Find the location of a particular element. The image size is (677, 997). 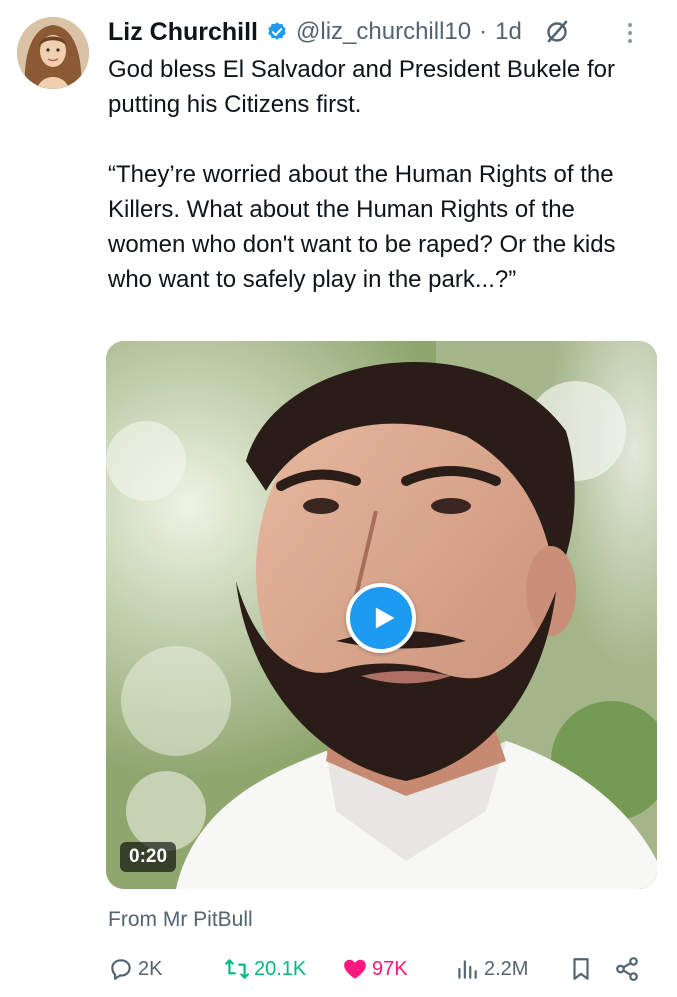

avatar is located at coordinates (53, 53).